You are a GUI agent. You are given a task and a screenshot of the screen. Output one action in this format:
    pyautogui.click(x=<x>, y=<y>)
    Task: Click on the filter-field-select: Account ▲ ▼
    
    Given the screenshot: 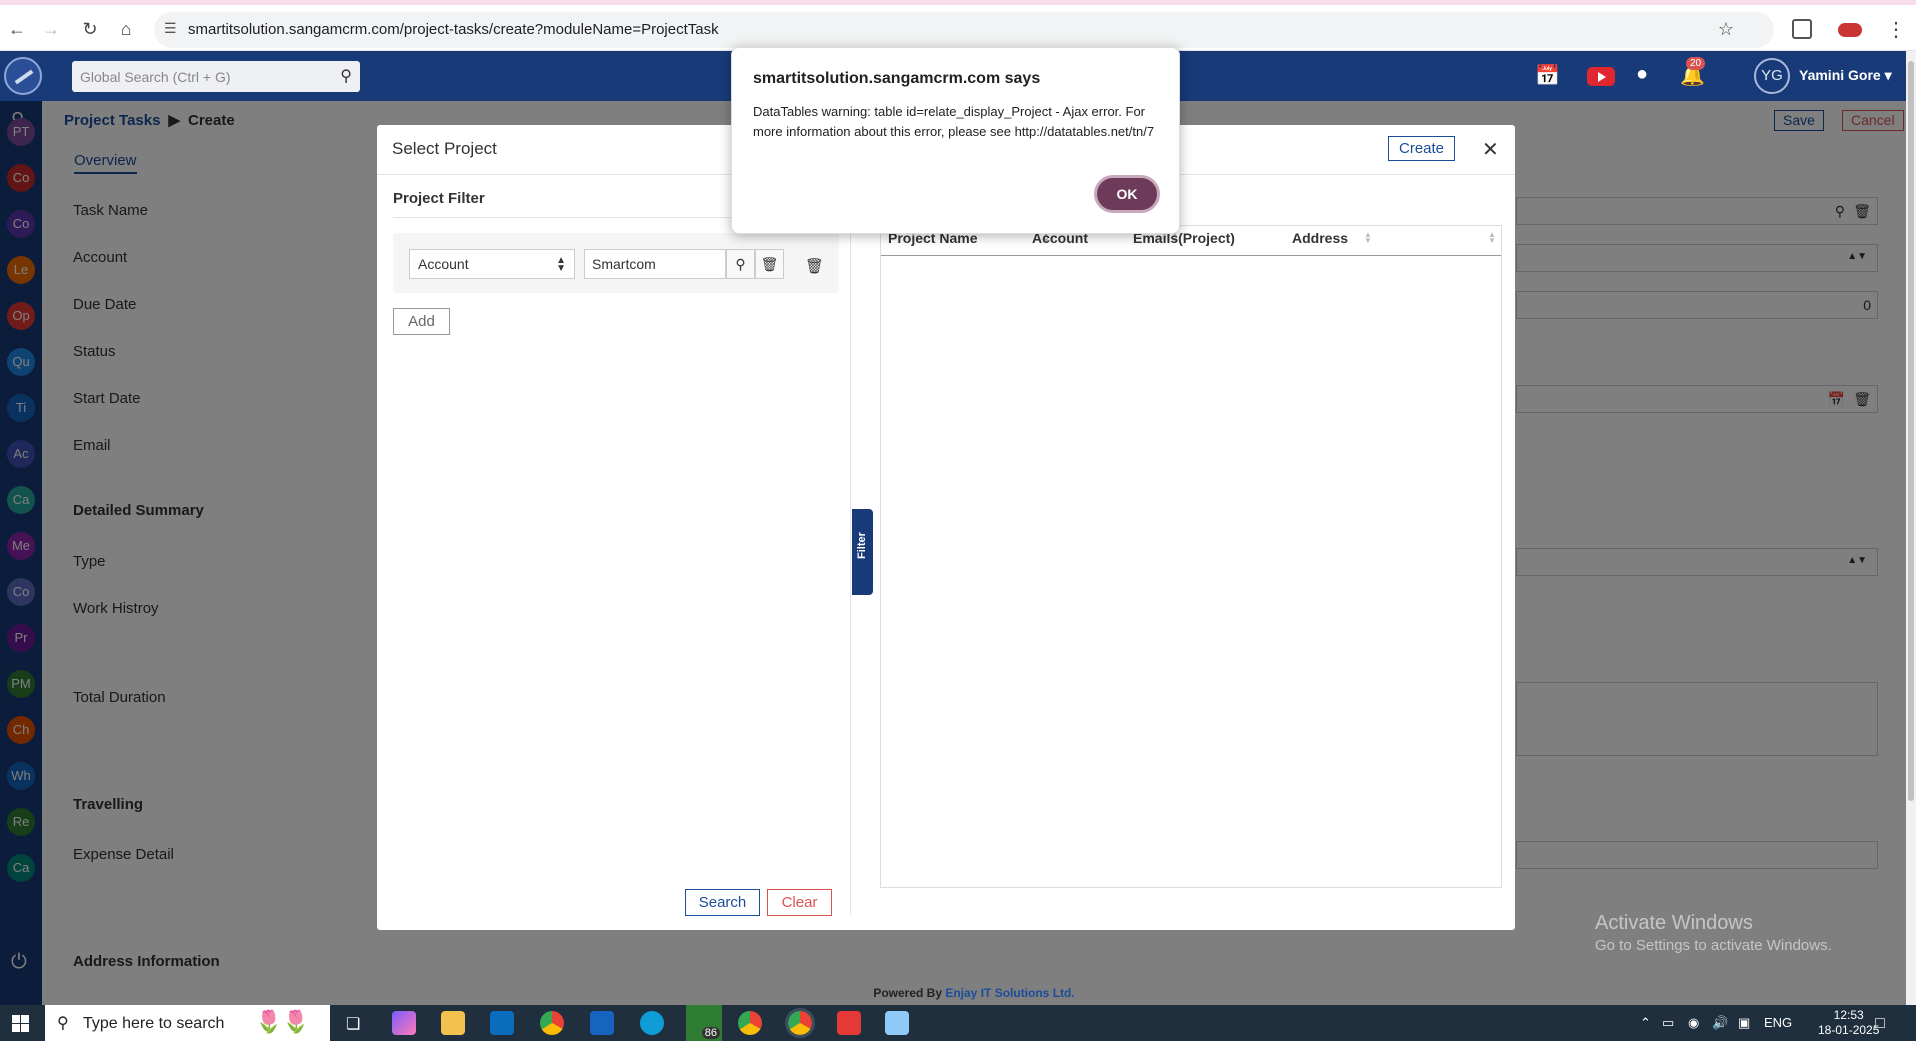 What is the action you would take?
    pyautogui.click(x=492, y=264)
    